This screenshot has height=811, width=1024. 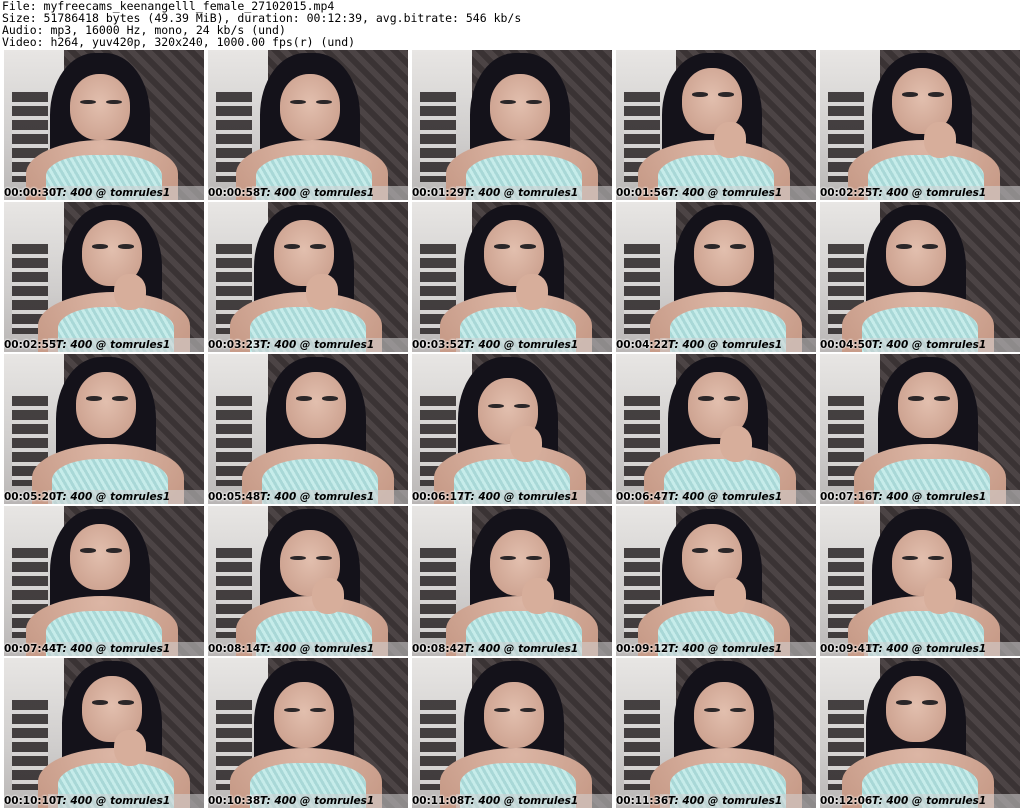 I want to click on video-thumbnail: IT: 400 @ tomrules1 00:11:08, so click(x=512, y=733).